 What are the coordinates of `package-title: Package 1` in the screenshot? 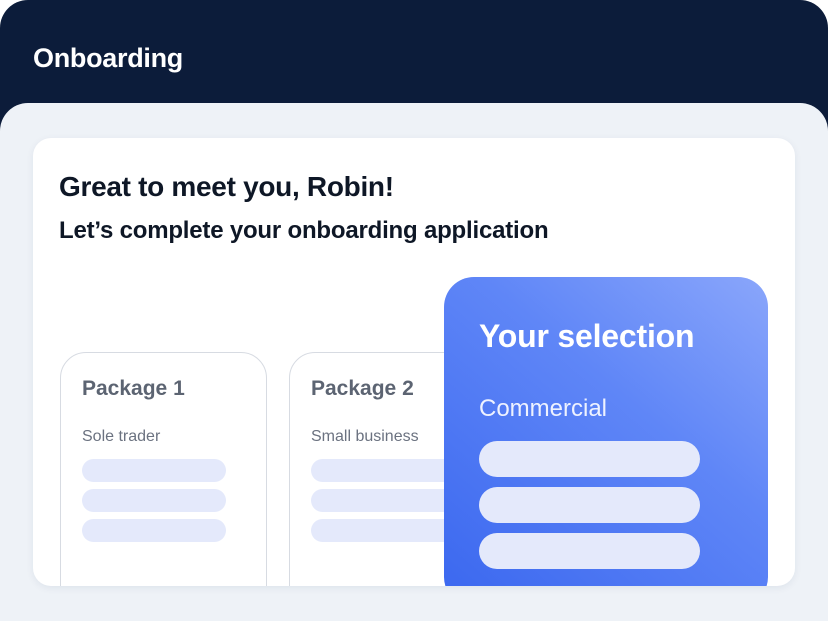 It's located at (133, 388).